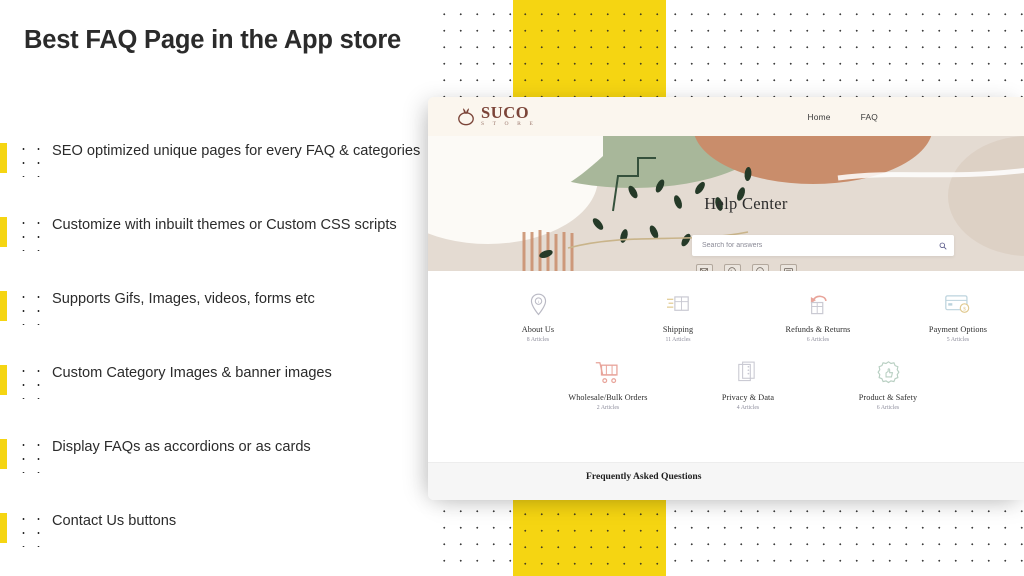 This screenshot has height=576, width=1024. What do you see at coordinates (888, 371) in the screenshot?
I see `safety-badge-icon` at bounding box center [888, 371].